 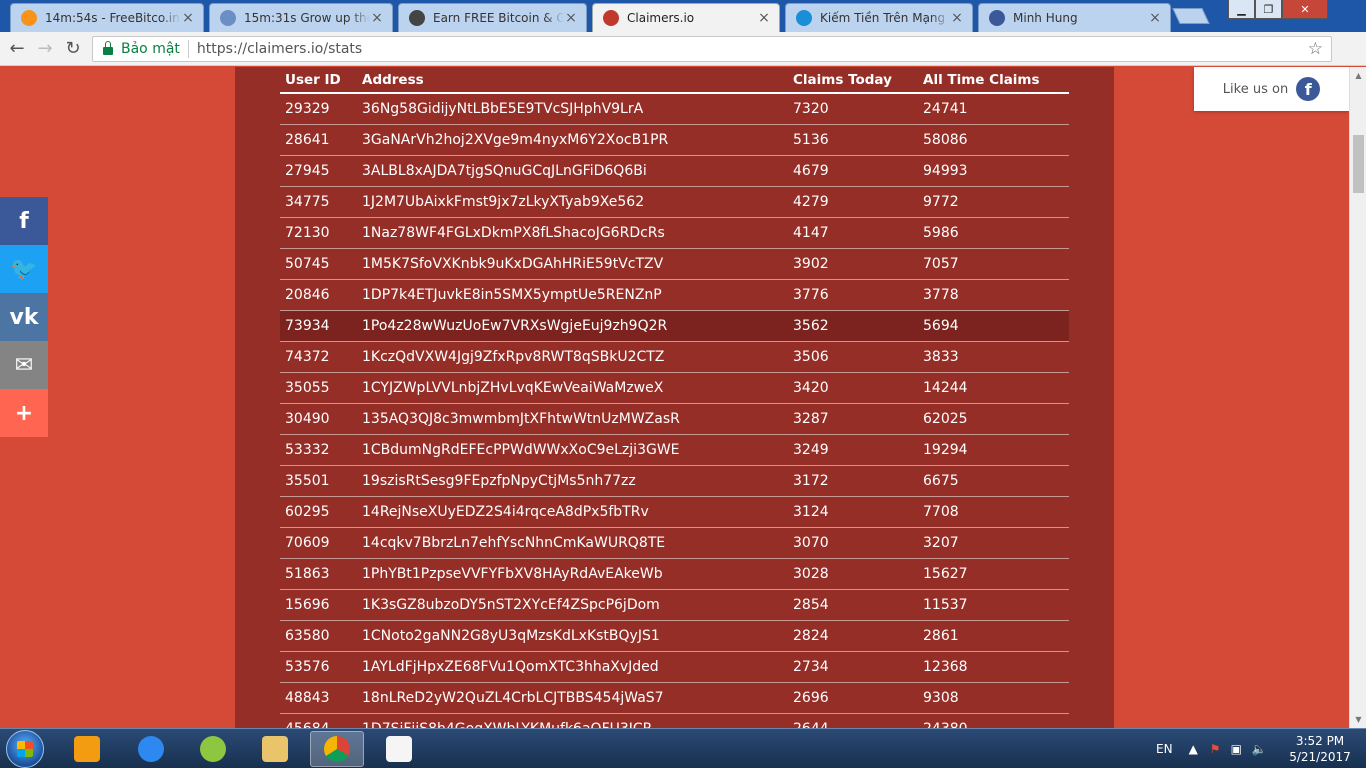 What do you see at coordinates (108, 48) in the screenshot?
I see `lock-icon` at bounding box center [108, 48].